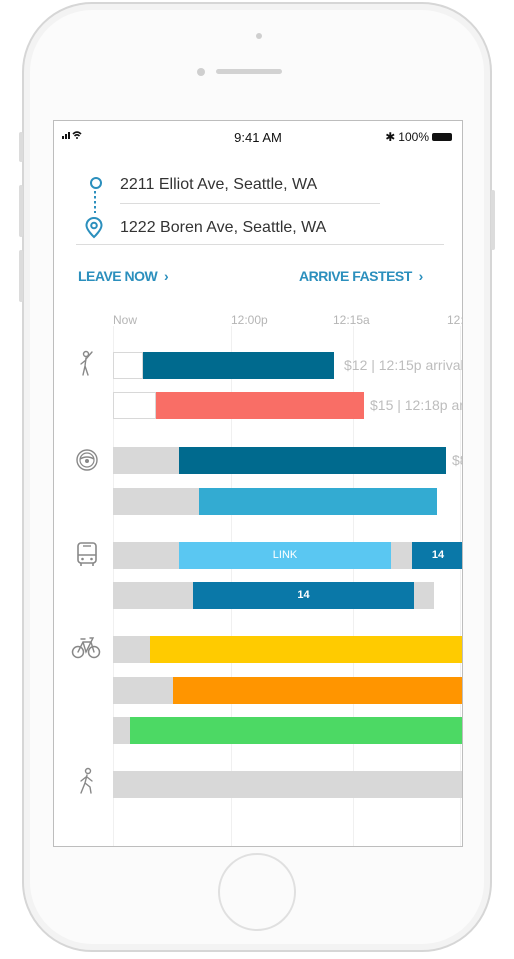  I want to click on bluetooth-icon: ✱, so click(390, 137).